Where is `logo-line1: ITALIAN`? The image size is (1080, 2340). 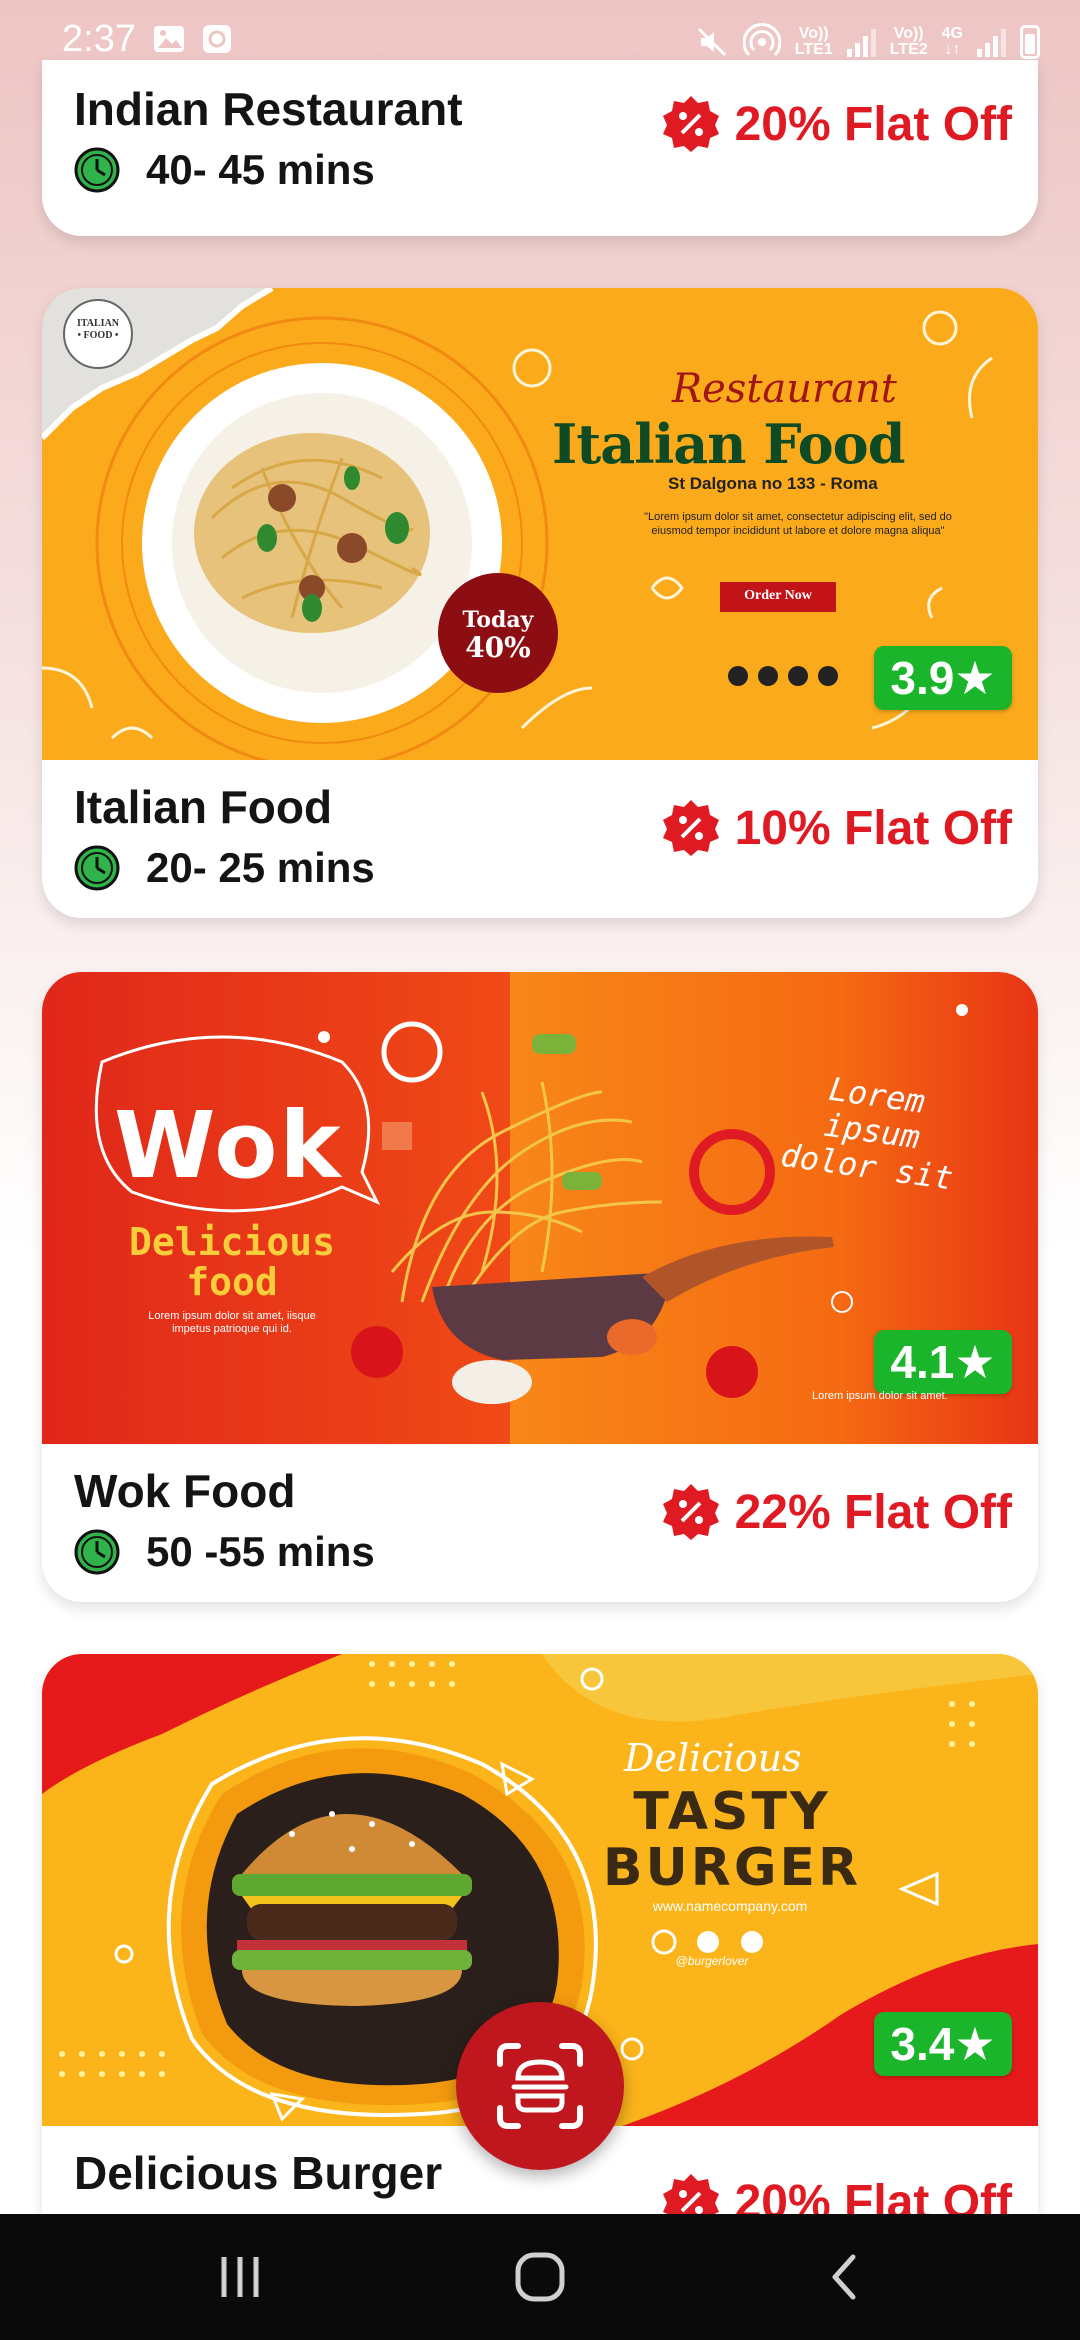 logo-line1: ITALIAN is located at coordinates (98, 323).